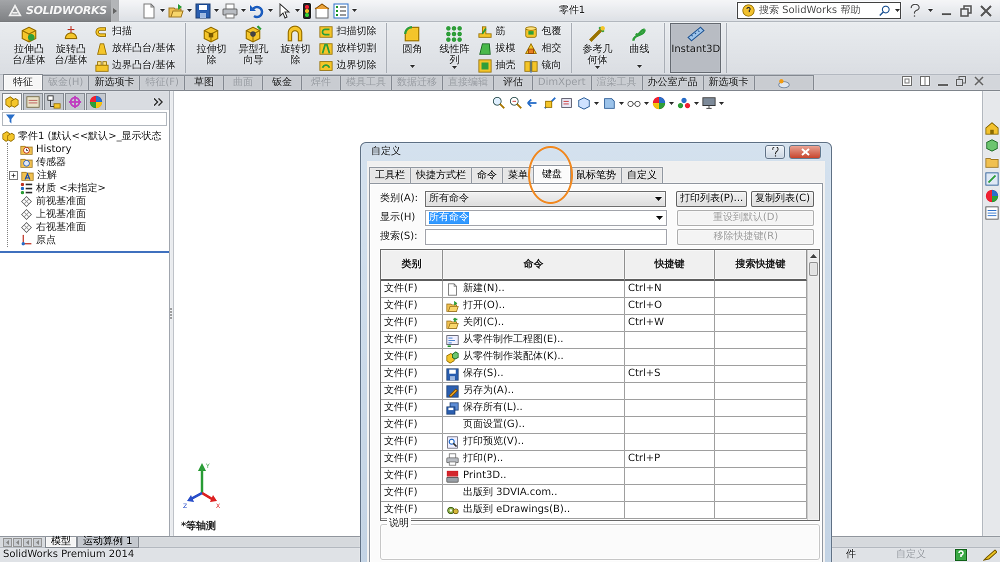 This screenshot has height=562, width=1000. Describe the element at coordinates (512, 82) in the screenshot. I see `command-tab: 评估` at that location.